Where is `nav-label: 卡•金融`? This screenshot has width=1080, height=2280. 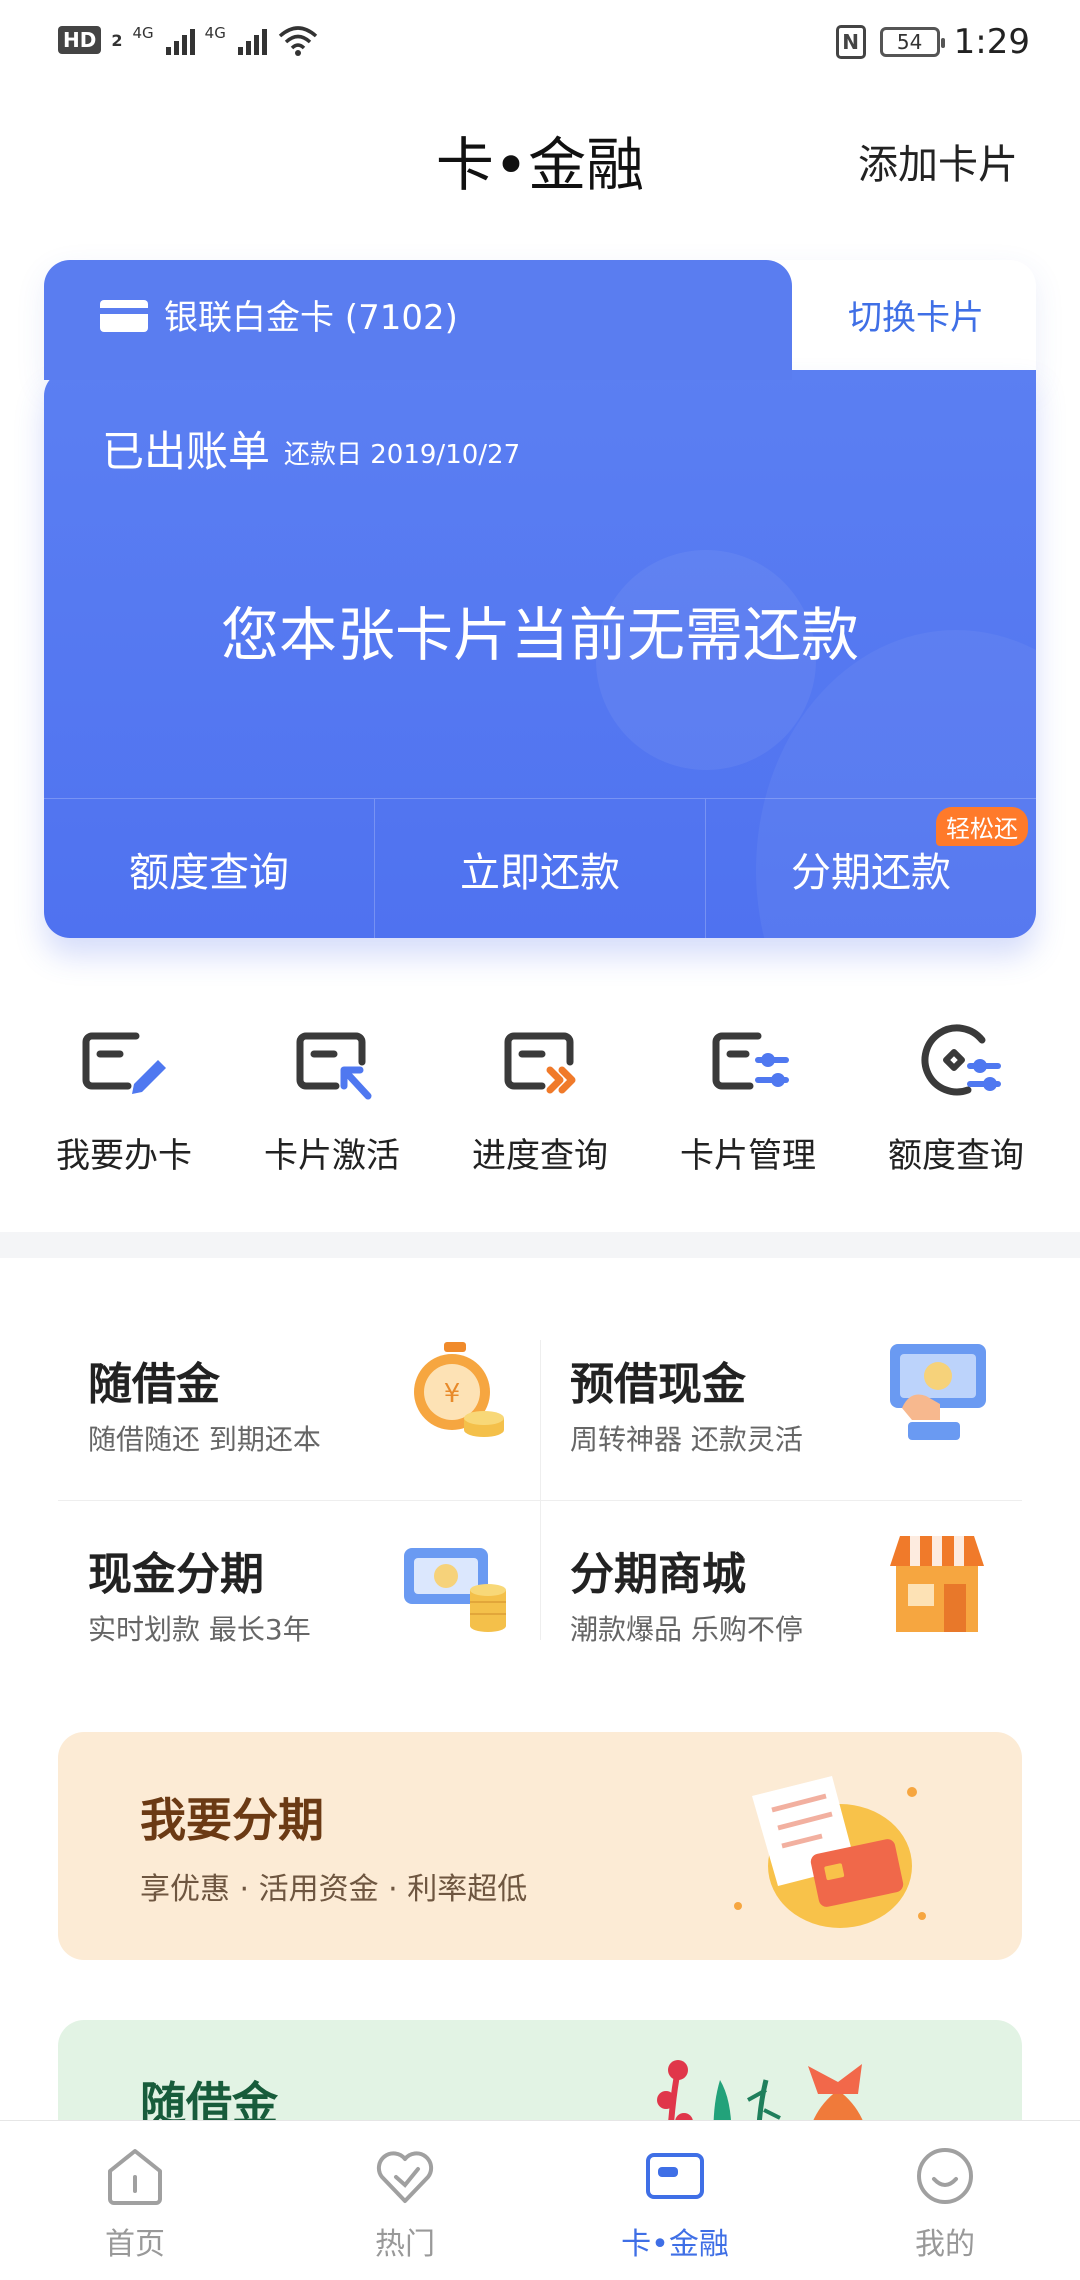 nav-label: 卡•金融 is located at coordinates (675, 2244).